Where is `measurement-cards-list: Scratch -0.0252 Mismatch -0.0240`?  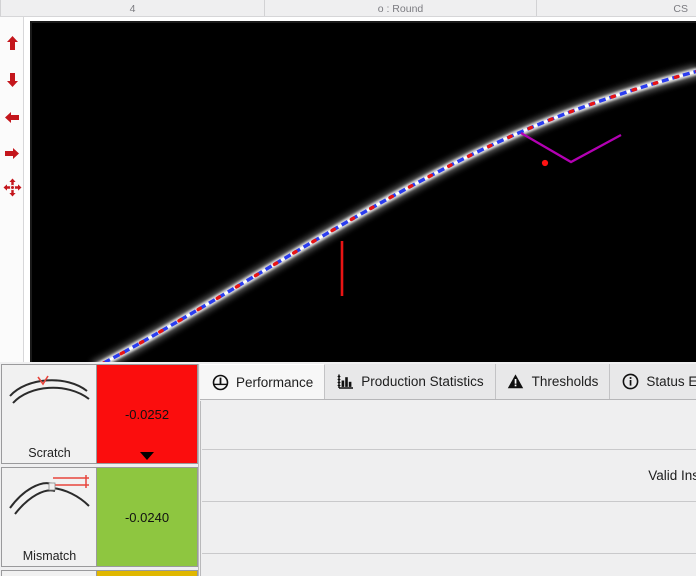 measurement-cards-list: Scratch -0.0252 Mismatch -0.0240 is located at coordinates (99, 470).